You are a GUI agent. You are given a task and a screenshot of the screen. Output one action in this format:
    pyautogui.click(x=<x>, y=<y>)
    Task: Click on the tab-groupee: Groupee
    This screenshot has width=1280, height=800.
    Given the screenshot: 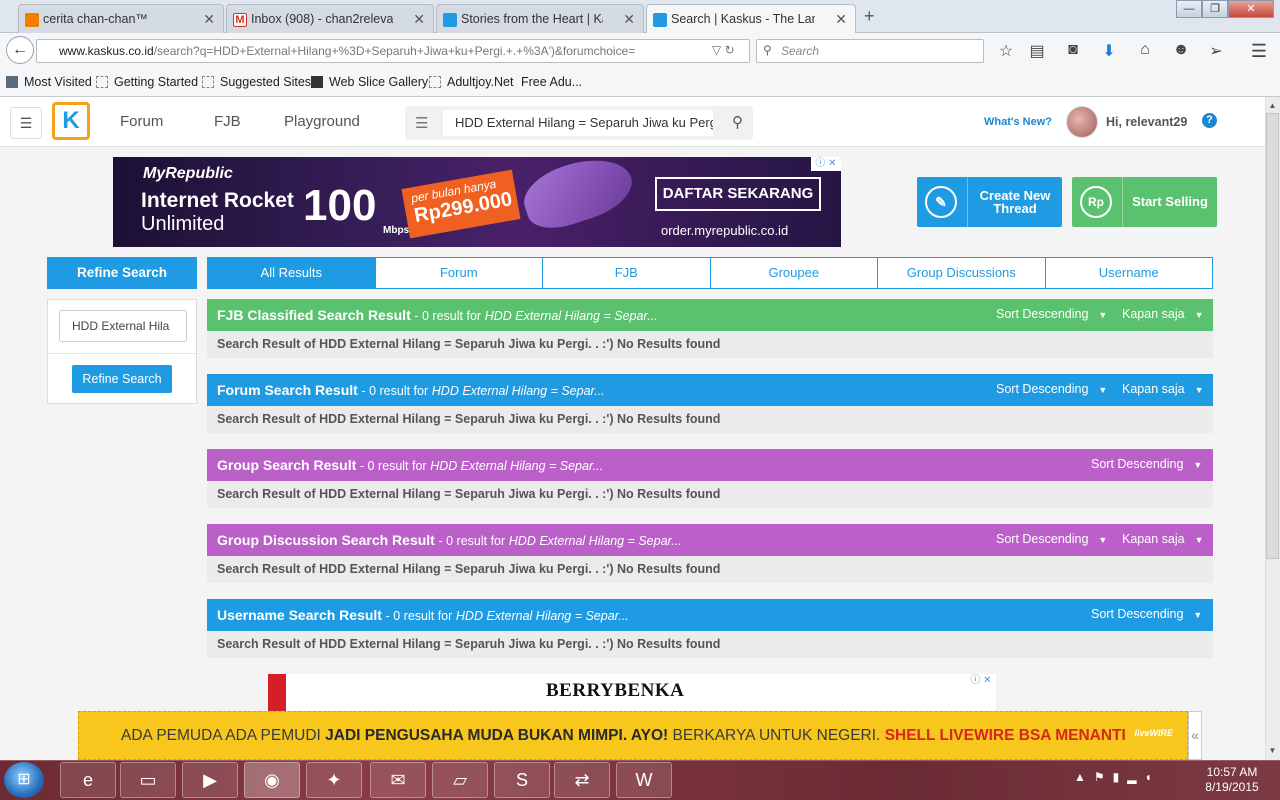 What is the action you would take?
    pyautogui.click(x=794, y=273)
    